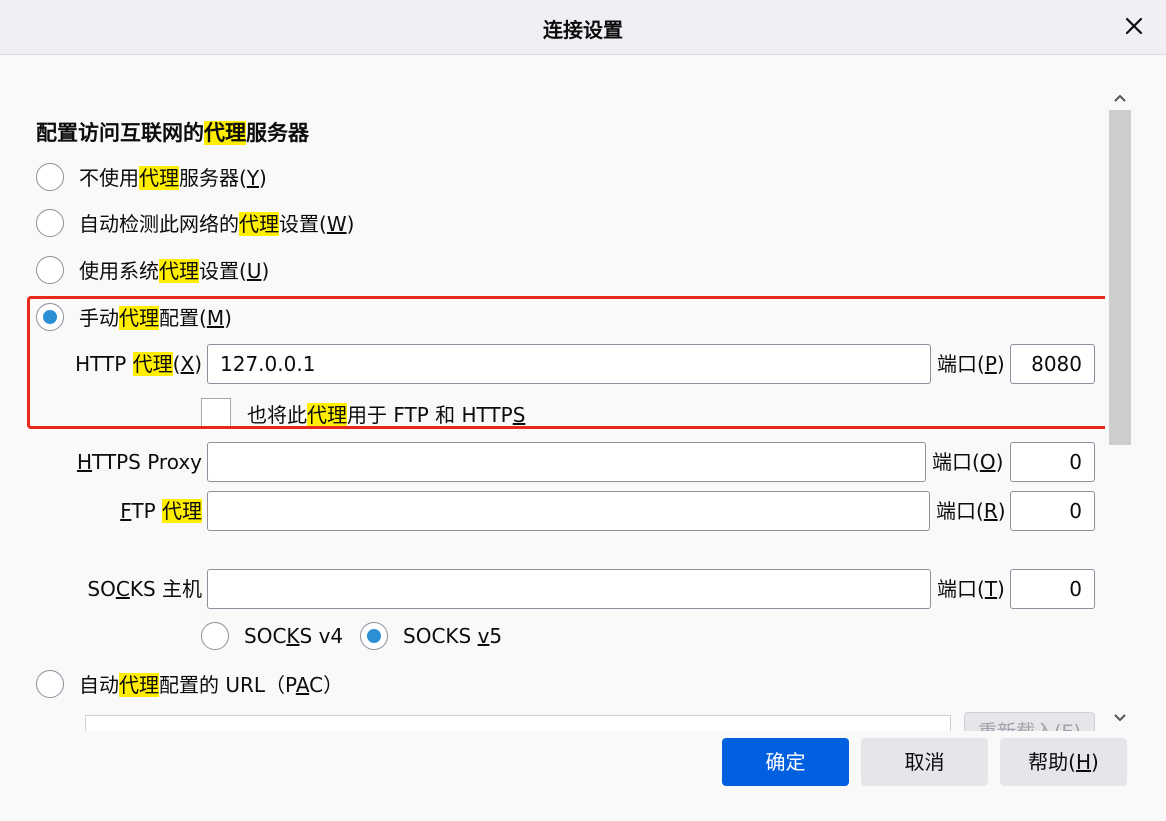 The image size is (1166, 821). Describe the element at coordinates (173, 178) in the screenshot. I see `radio-no-proxy-label: 不使用代理服务器(Y)` at that location.